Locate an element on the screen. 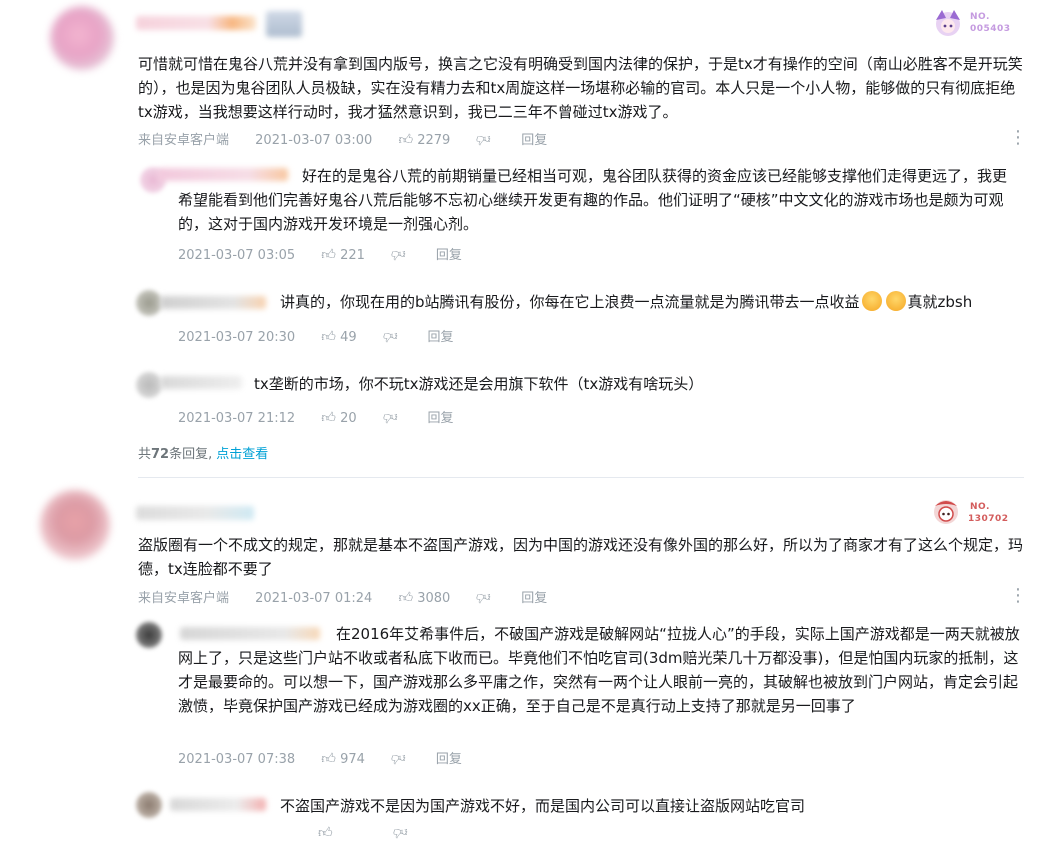 This screenshot has height=841, width=1042. divider is located at coordinates (581, 477).